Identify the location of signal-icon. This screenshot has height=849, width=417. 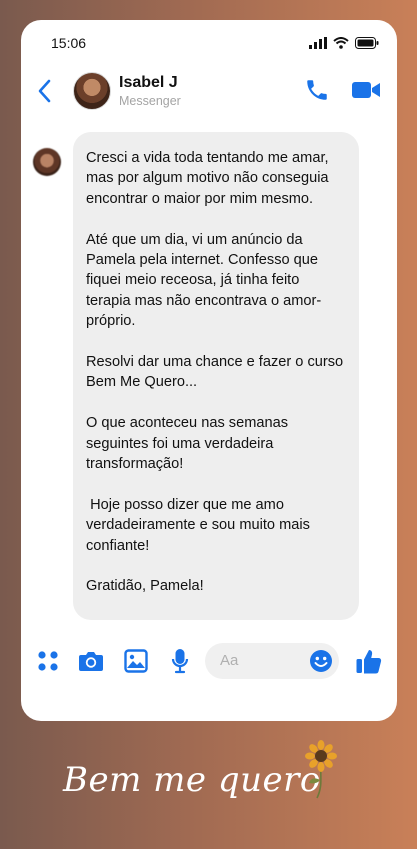
(318, 43).